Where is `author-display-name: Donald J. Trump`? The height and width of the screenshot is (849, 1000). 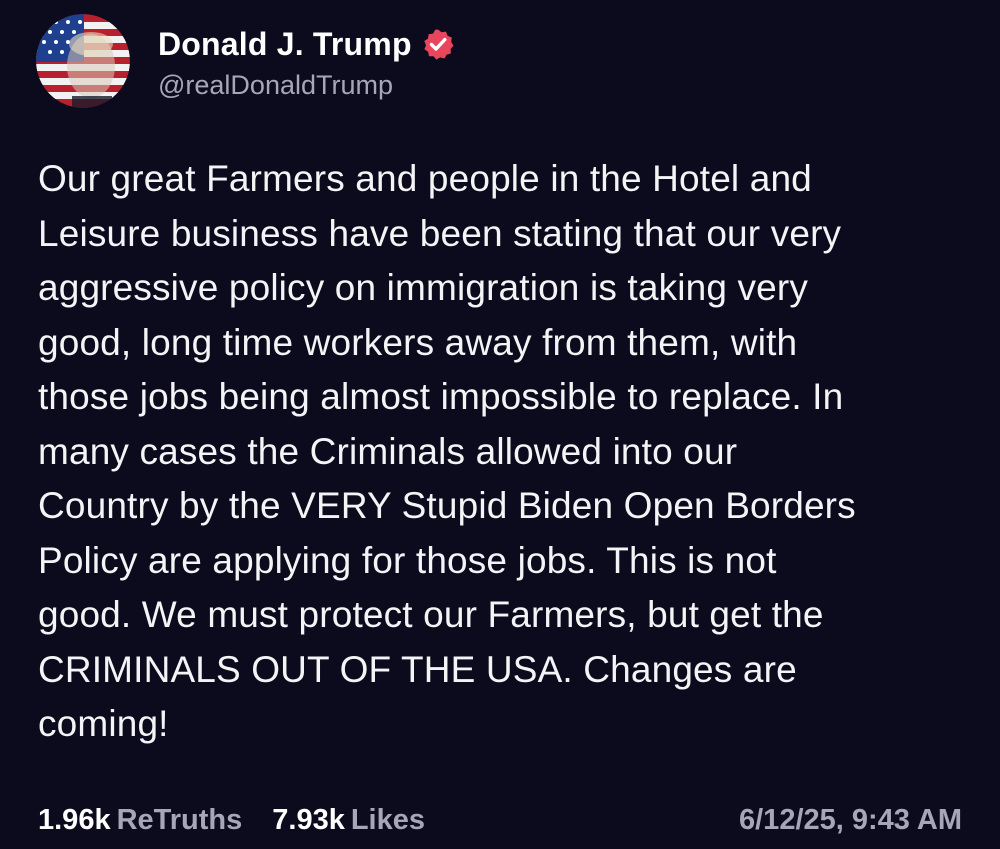
author-display-name: Donald J. Trump is located at coordinates (285, 44).